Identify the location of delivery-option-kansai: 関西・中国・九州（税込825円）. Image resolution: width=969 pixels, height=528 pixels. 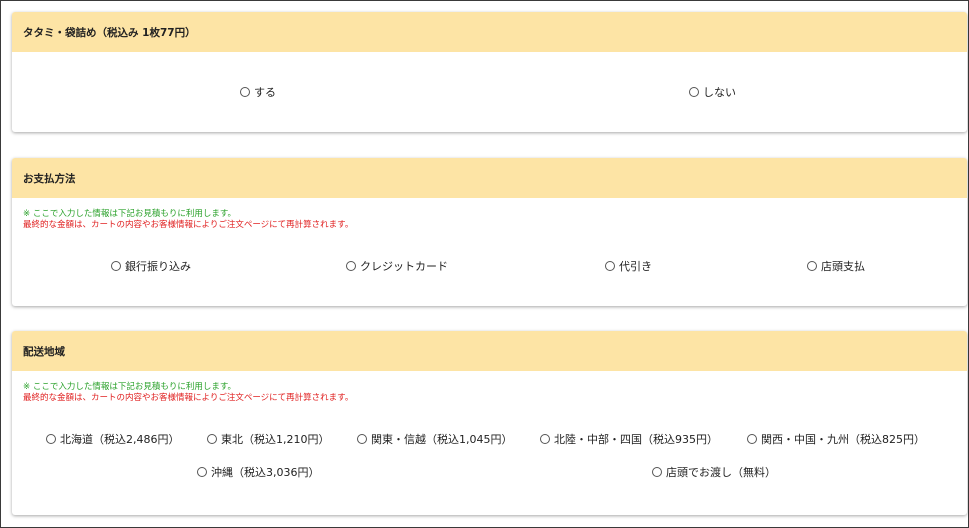
(836, 439).